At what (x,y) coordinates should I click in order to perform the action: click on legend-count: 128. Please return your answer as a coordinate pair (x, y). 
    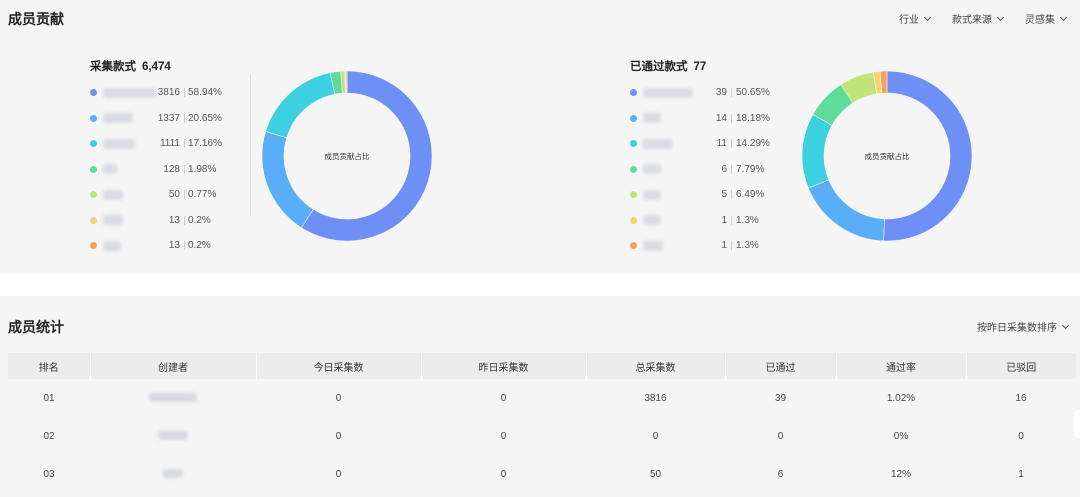
    Looking at the image, I should click on (171, 169).